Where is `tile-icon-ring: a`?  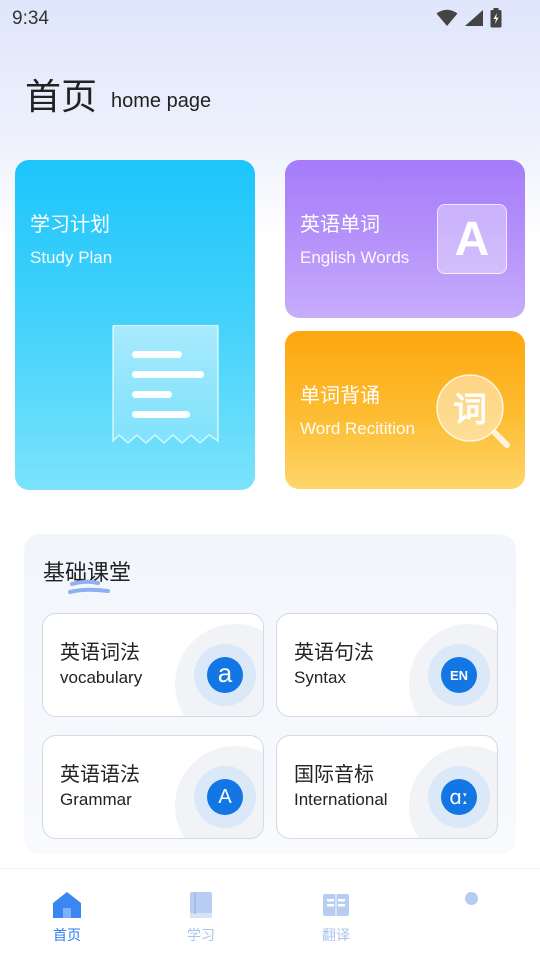
tile-icon-ring: a is located at coordinates (225, 675).